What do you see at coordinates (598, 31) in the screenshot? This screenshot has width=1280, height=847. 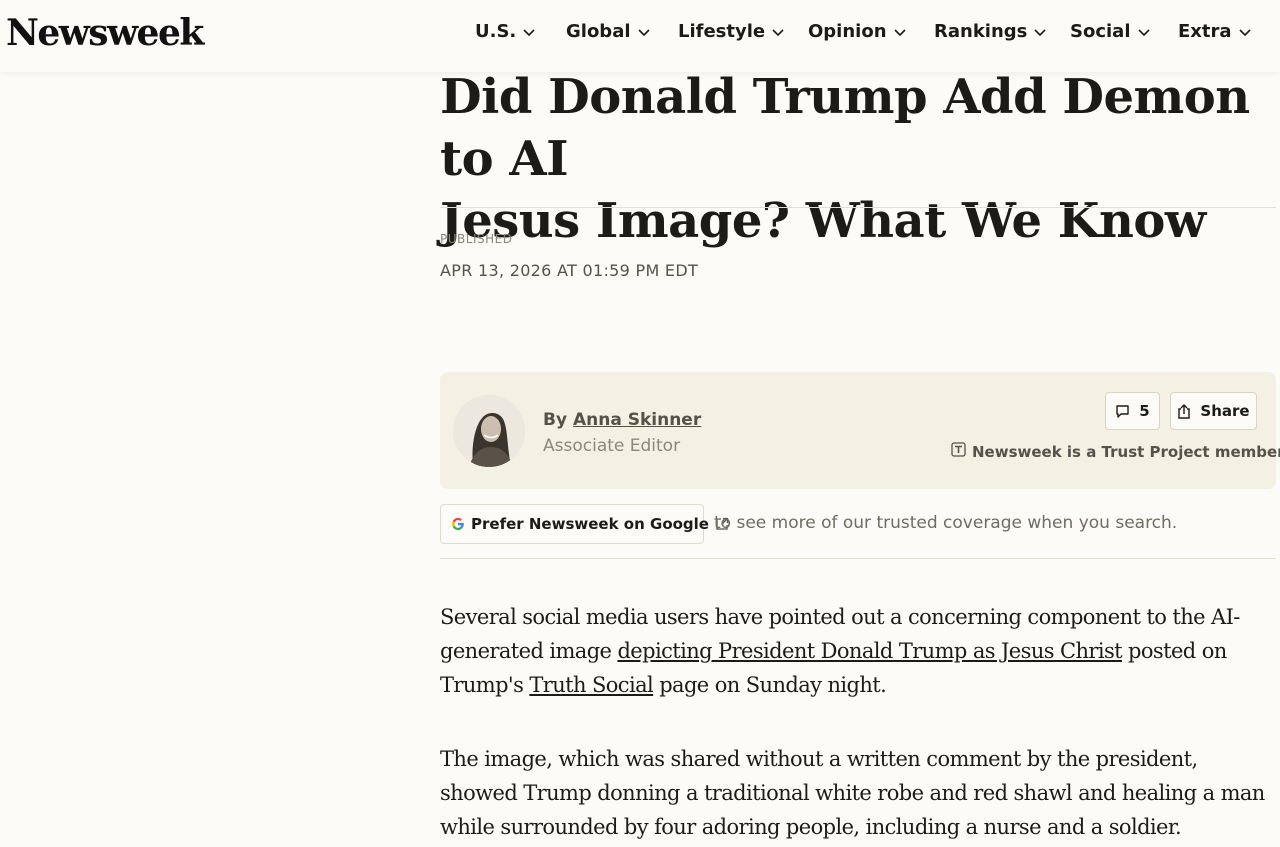 I see `nav-item-label: Global` at bounding box center [598, 31].